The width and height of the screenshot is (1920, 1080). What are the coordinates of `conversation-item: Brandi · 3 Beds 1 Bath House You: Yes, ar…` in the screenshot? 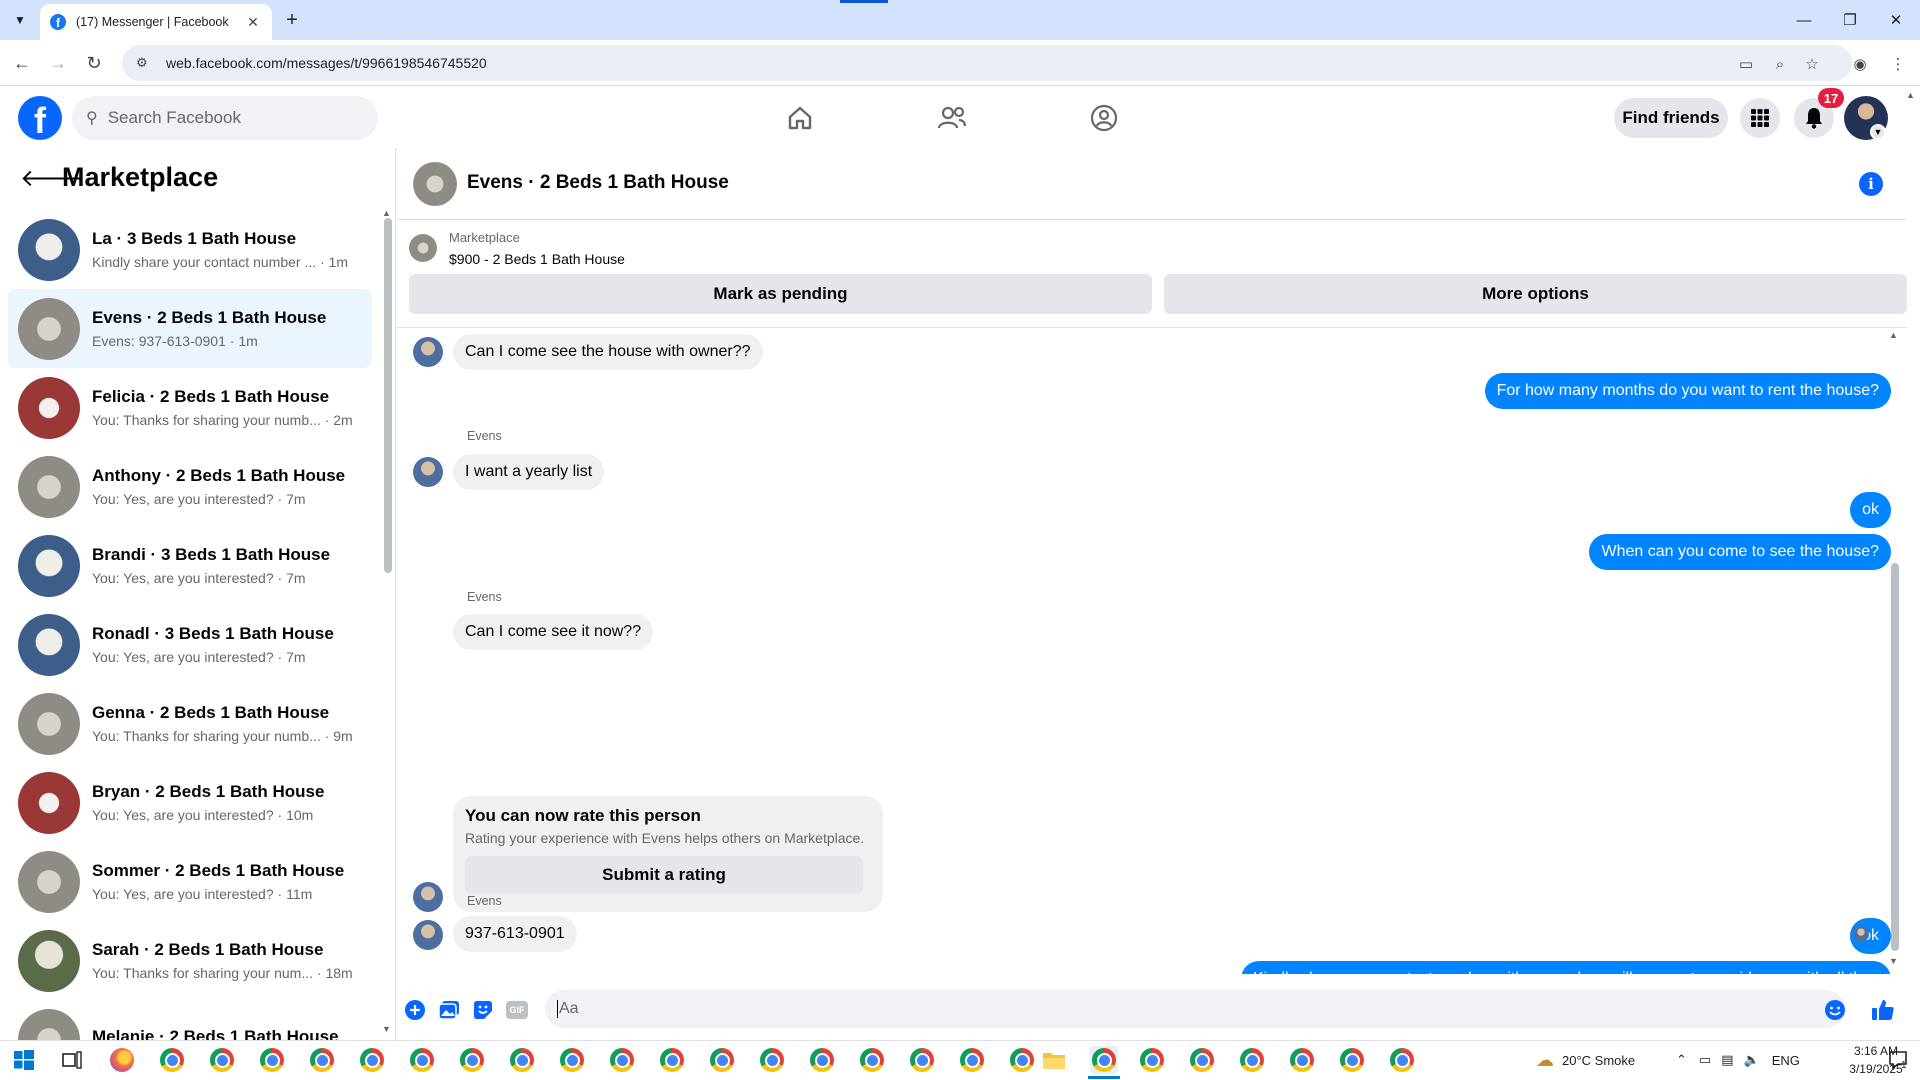 It's located at (190, 565).